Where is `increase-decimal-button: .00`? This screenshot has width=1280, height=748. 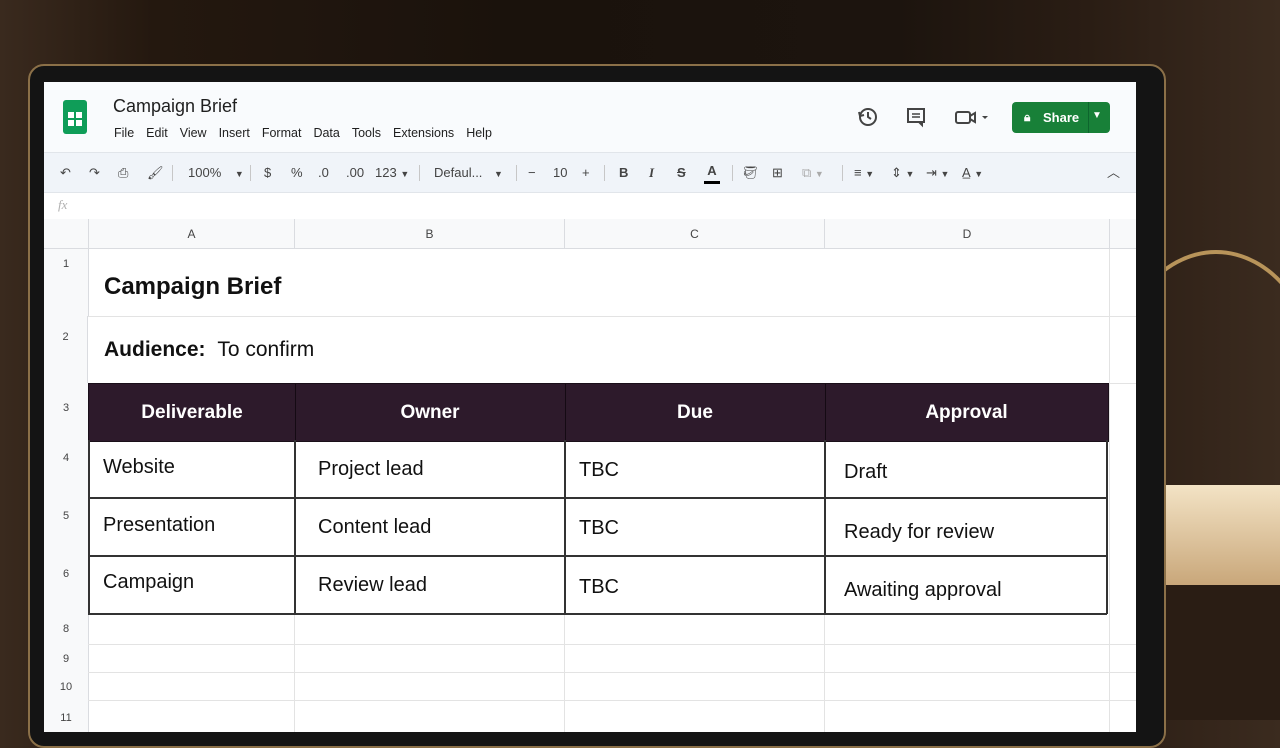 increase-decimal-button: .00 is located at coordinates (355, 173).